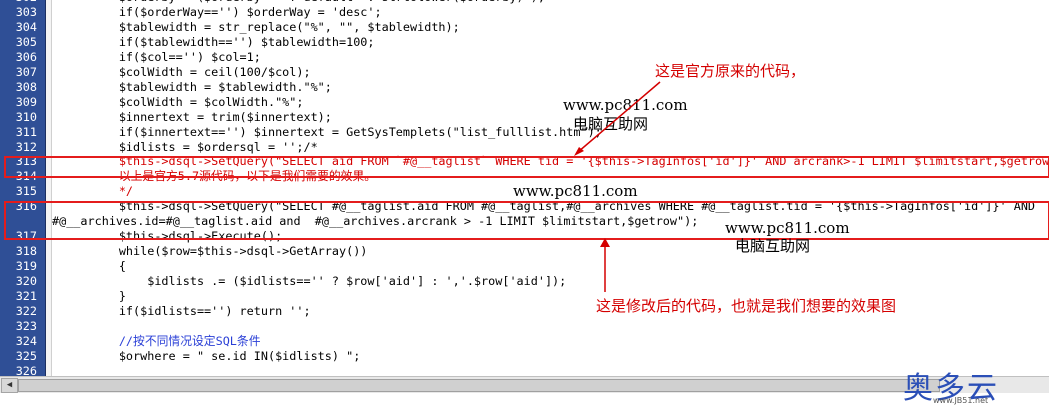 Image resolution: width=1049 pixels, height=409 pixels. What do you see at coordinates (218, 41) in the screenshot?
I see `line-text: if($tablewidth=='') $tablewidth=100;` at bounding box center [218, 41].